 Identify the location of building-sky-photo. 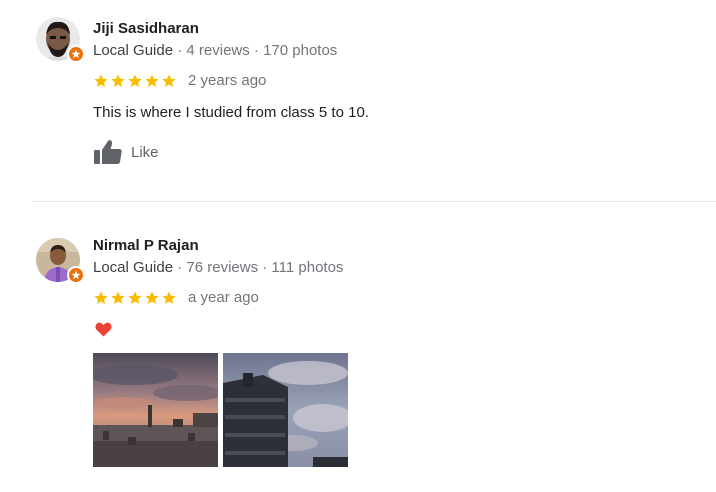
(285, 410).